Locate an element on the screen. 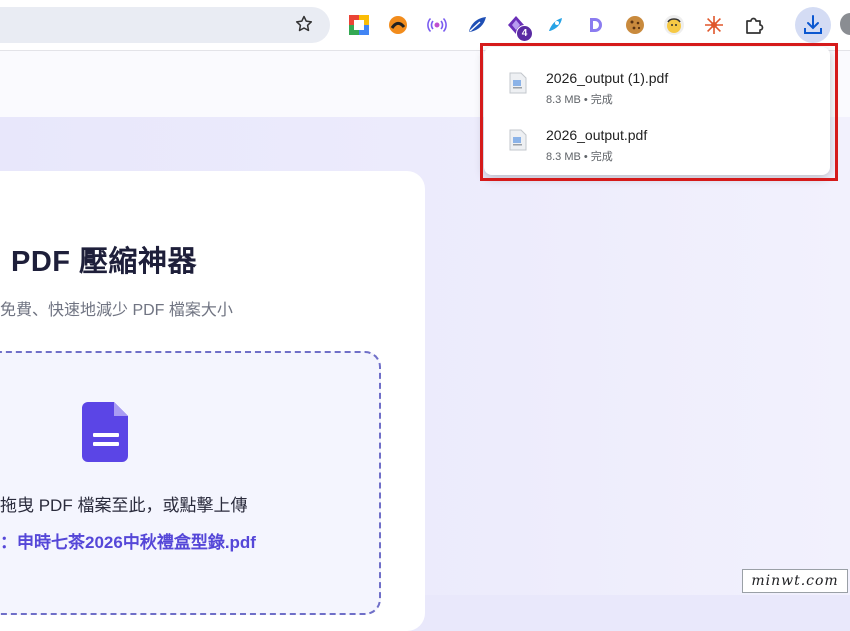 The height and width of the screenshot is (631, 850). address-bar is located at coordinates (165, 25).